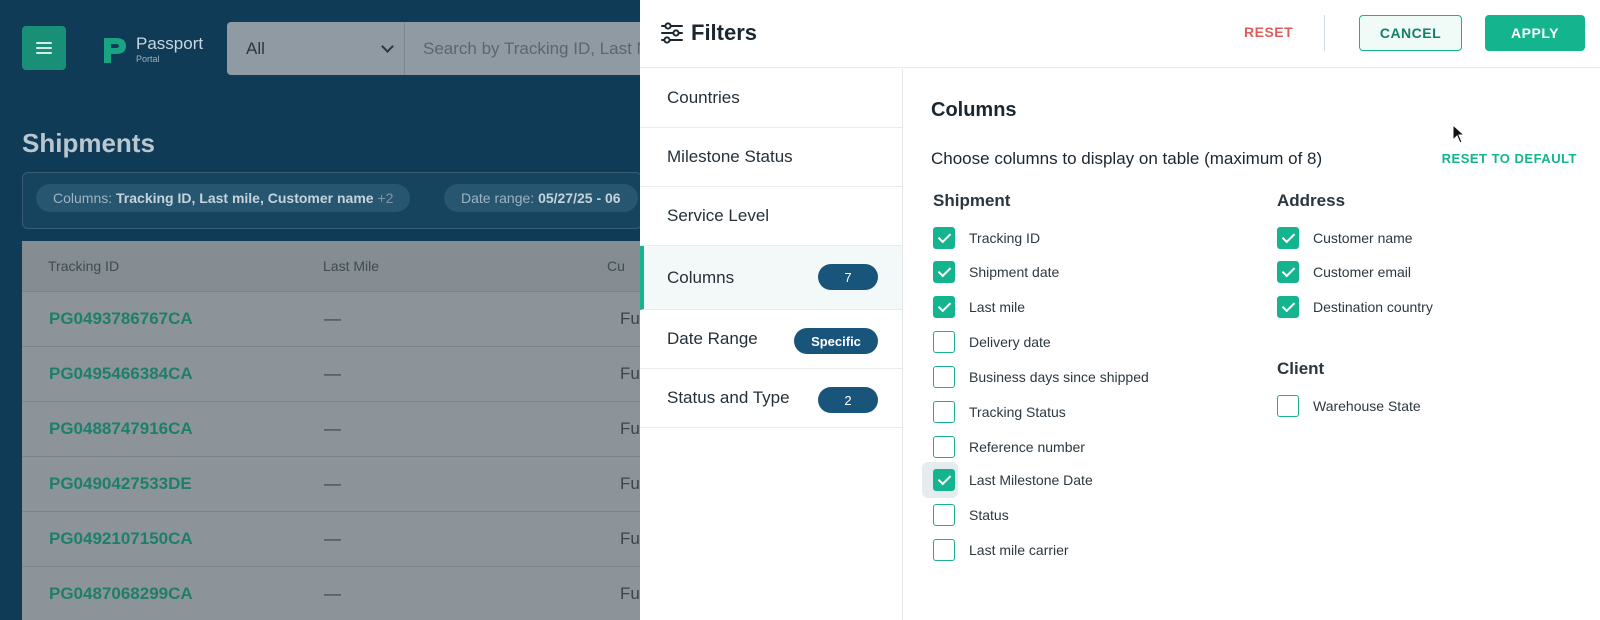 The height and width of the screenshot is (620, 1600). Describe the element at coordinates (121, 374) in the screenshot. I see `tracking-id-link: PG0495466384CA` at that location.